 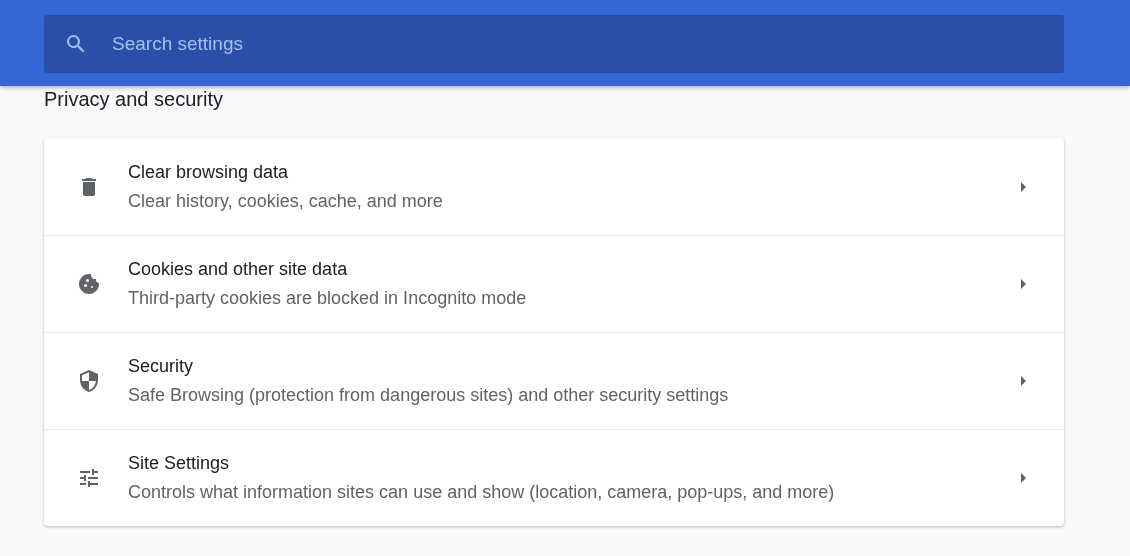 I want to click on shield-icon, so click(x=89, y=381).